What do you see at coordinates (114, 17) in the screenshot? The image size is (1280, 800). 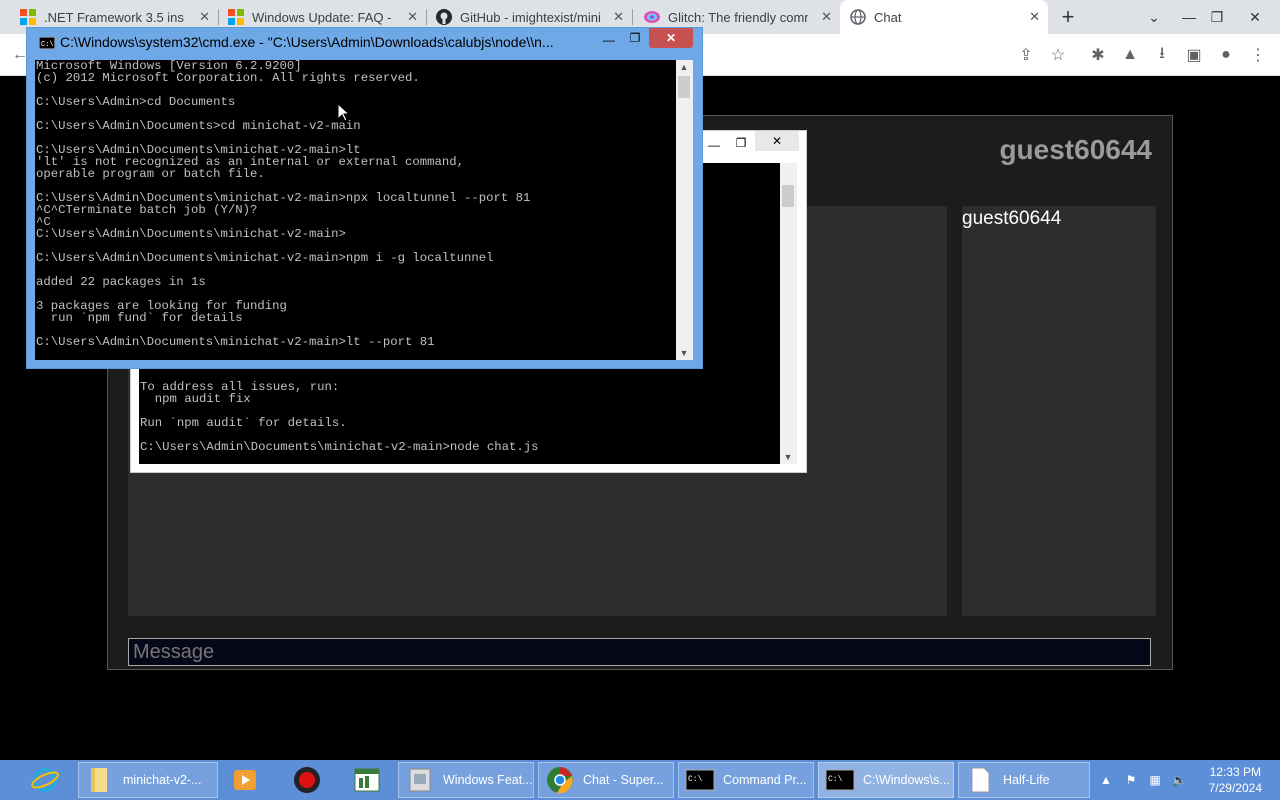 I see `tab-title: .NET Framework 3.5 install` at bounding box center [114, 17].